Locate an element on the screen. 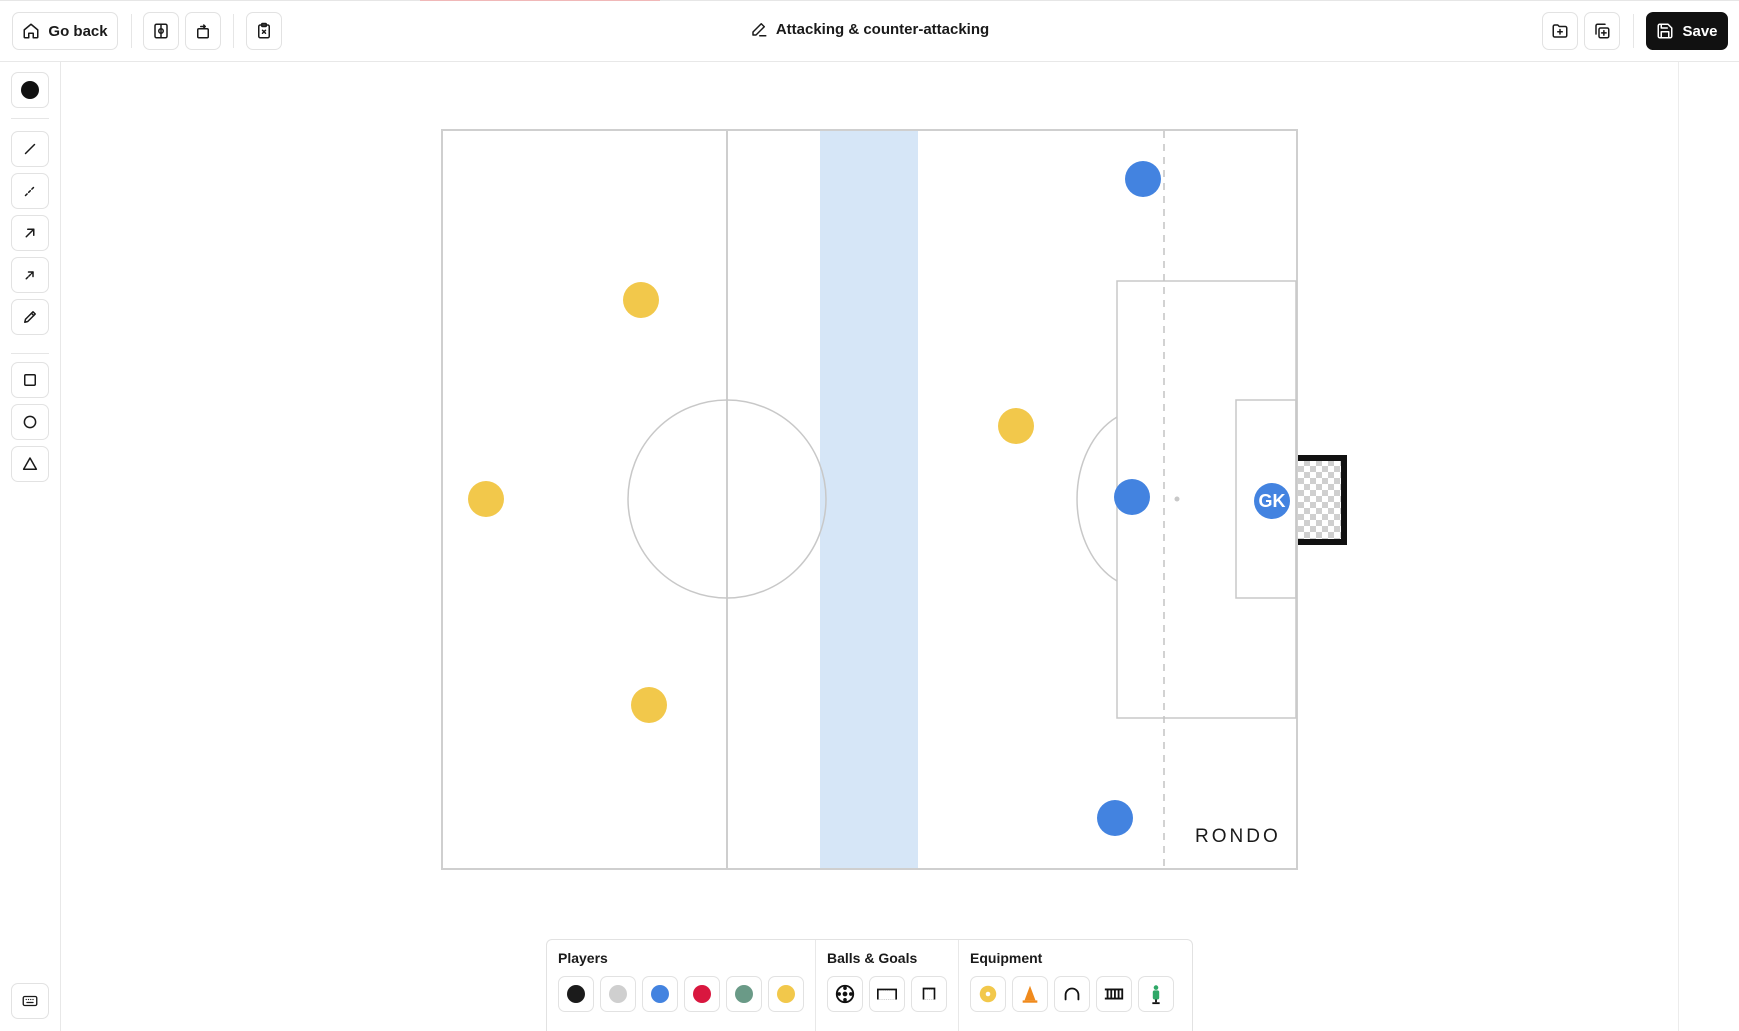 Image resolution: width=1739 pixels, height=1031 pixels. arrow-tool is located at coordinates (30, 233).